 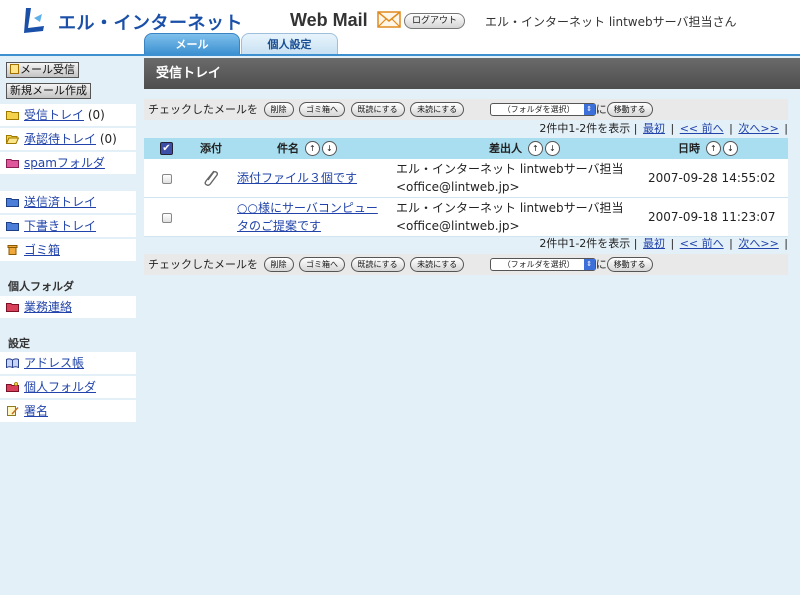 I want to click on sidebar-item-pending: 承認待トレイ (0), so click(x=68, y=139).